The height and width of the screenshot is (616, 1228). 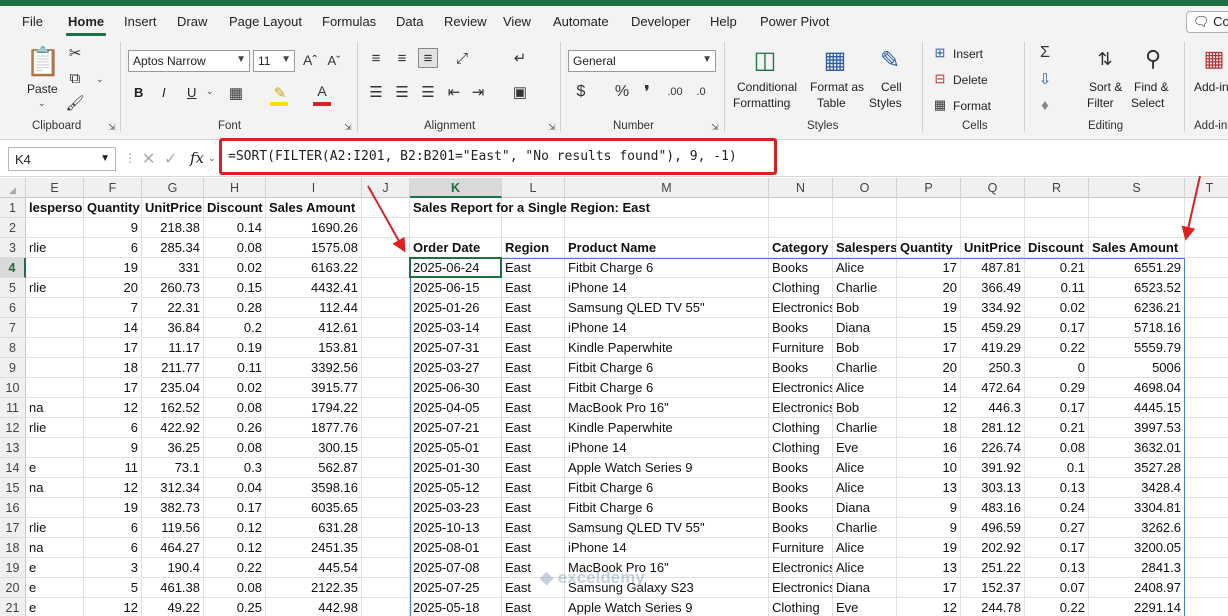 What do you see at coordinates (113, 488) in the screenshot?
I see `data-cell: 12` at bounding box center [113, 488].